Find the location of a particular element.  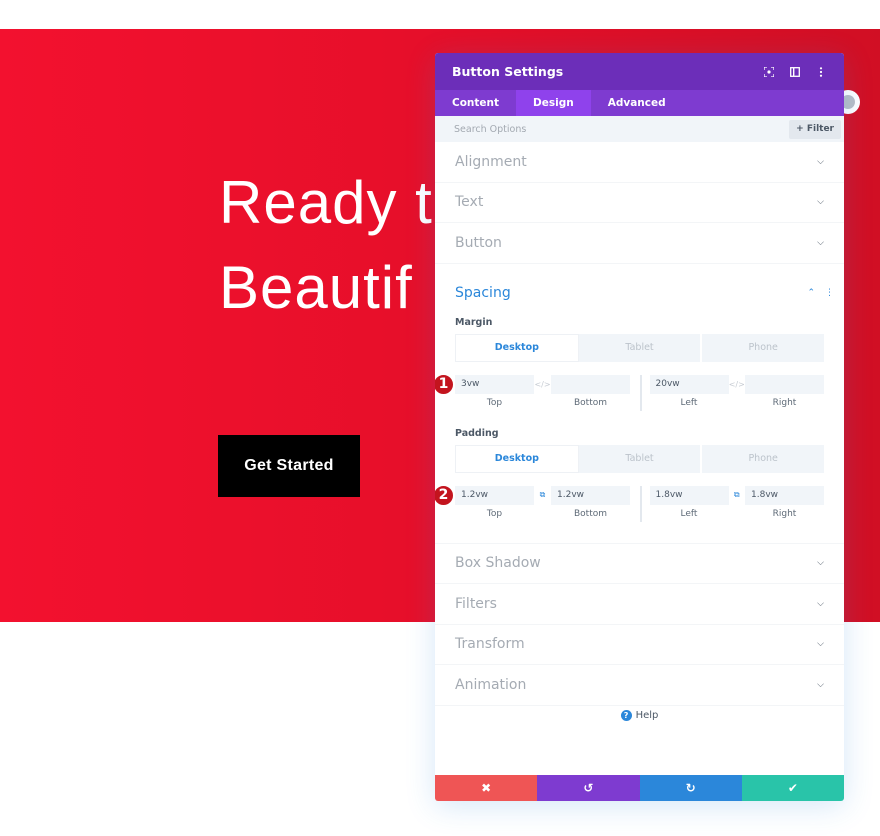

tab-advanced: Advanced is located at coordinates (637, 103).